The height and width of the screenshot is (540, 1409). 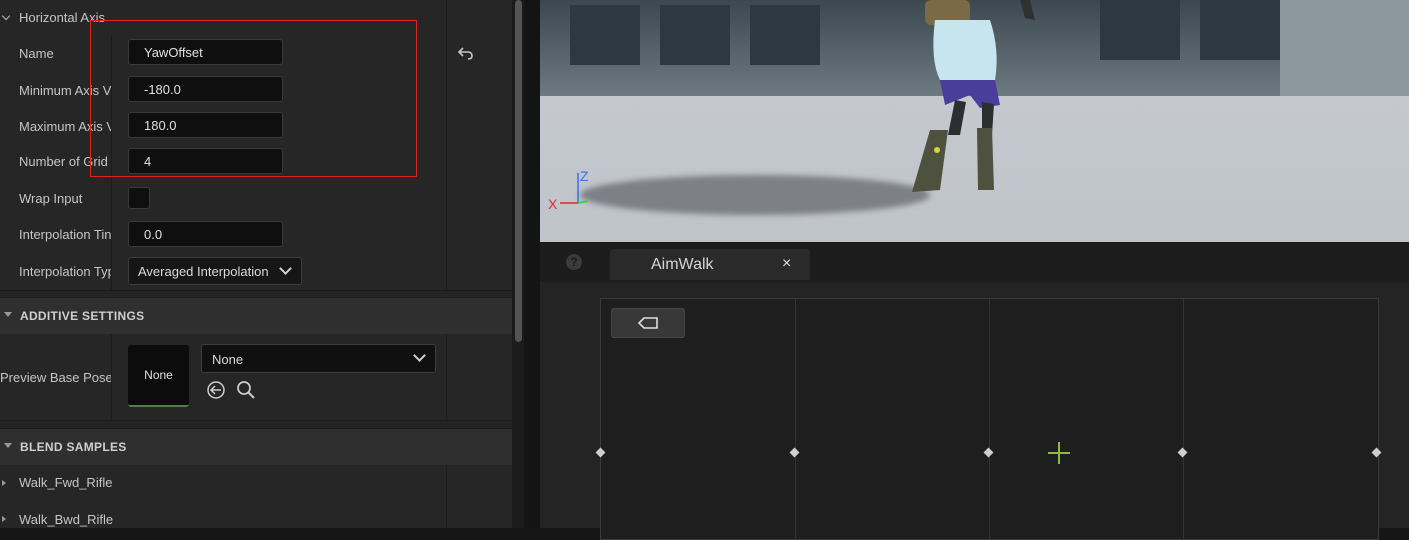 I want to click on asset-thumbnail-text: None, so click(x=158, y=375).